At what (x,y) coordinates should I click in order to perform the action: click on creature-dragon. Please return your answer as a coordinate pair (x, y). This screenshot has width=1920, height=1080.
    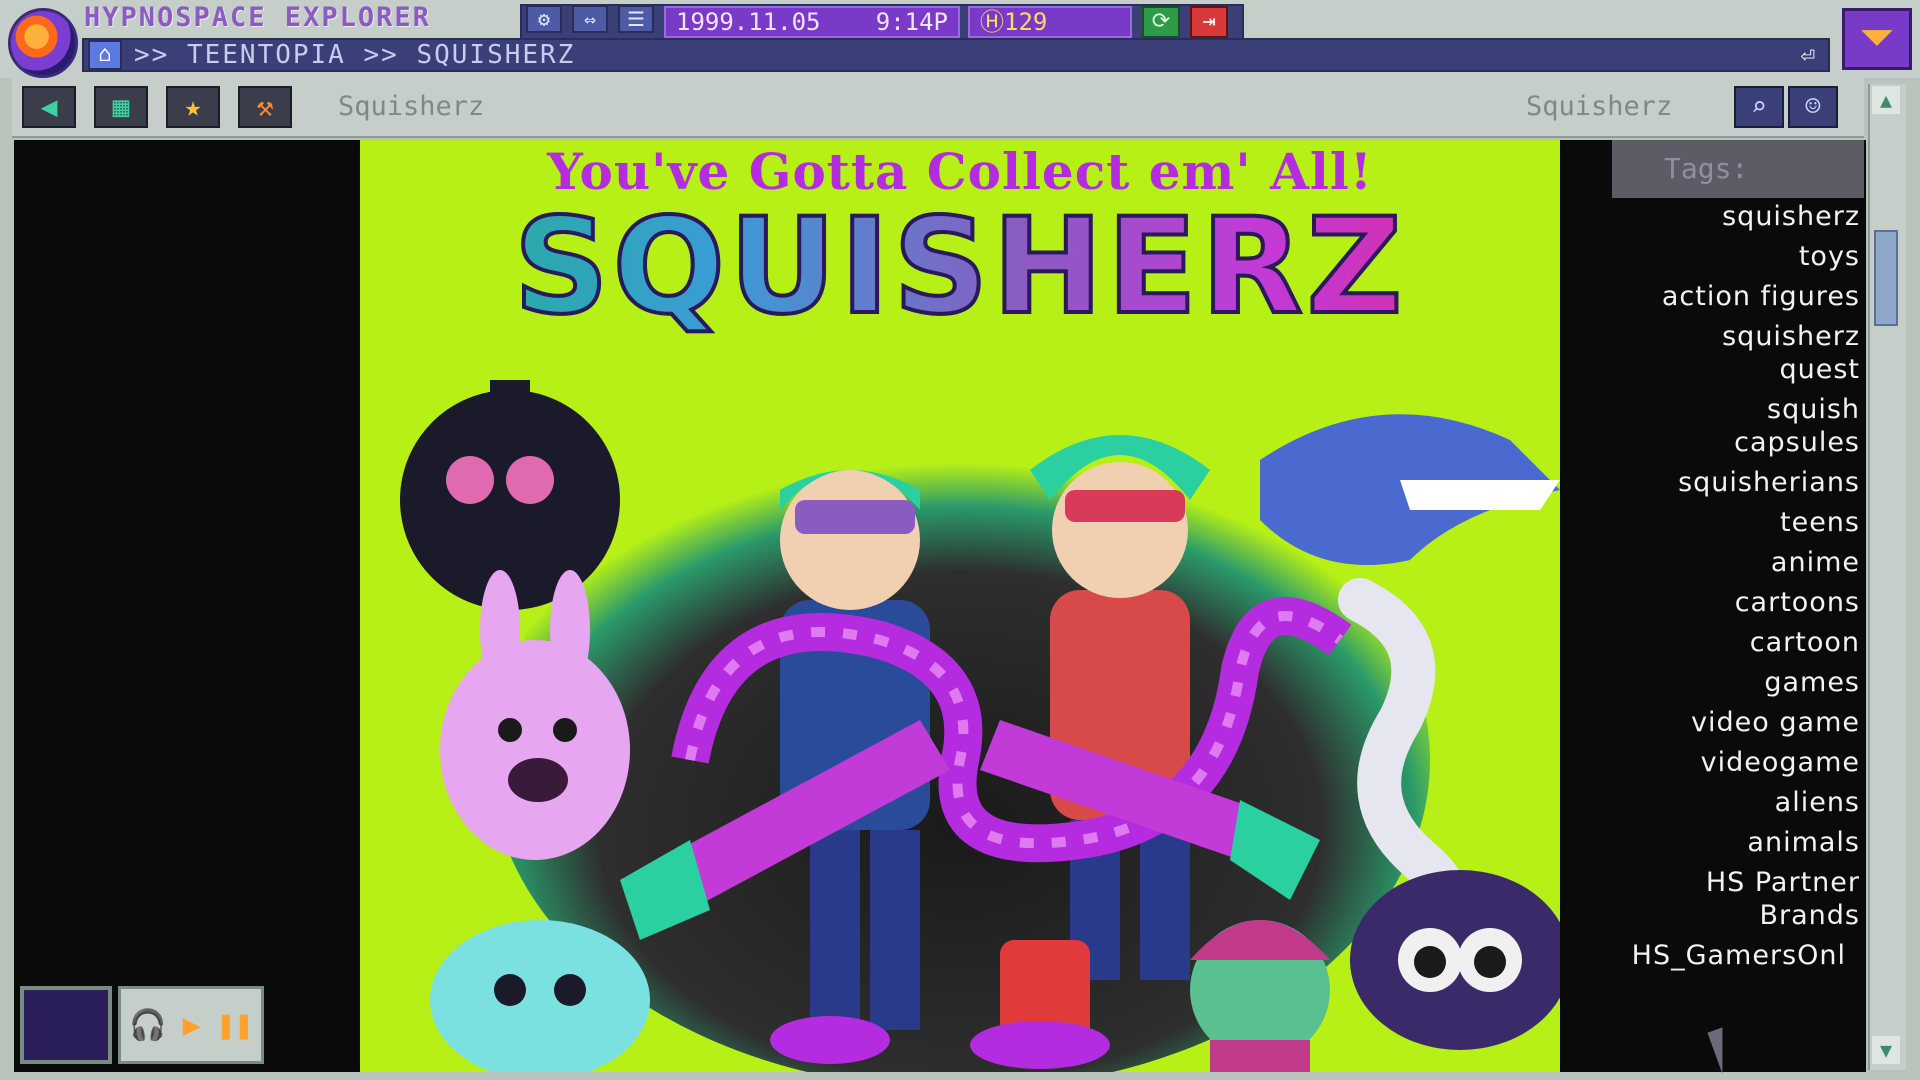
    Looking at the image, I should click on (1410, 489).